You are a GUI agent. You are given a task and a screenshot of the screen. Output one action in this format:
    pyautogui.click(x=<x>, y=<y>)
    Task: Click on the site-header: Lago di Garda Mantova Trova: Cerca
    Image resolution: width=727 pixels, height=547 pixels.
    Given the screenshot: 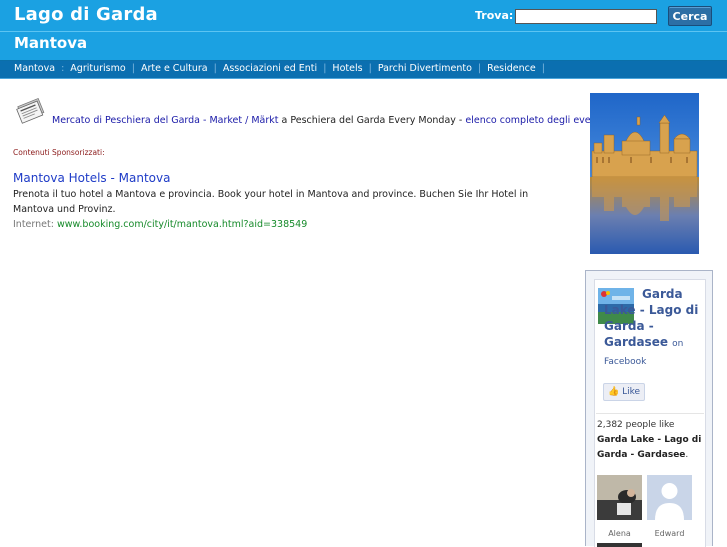 What is the action you would take?
    pyautogui.click(x=363, y=30)
    